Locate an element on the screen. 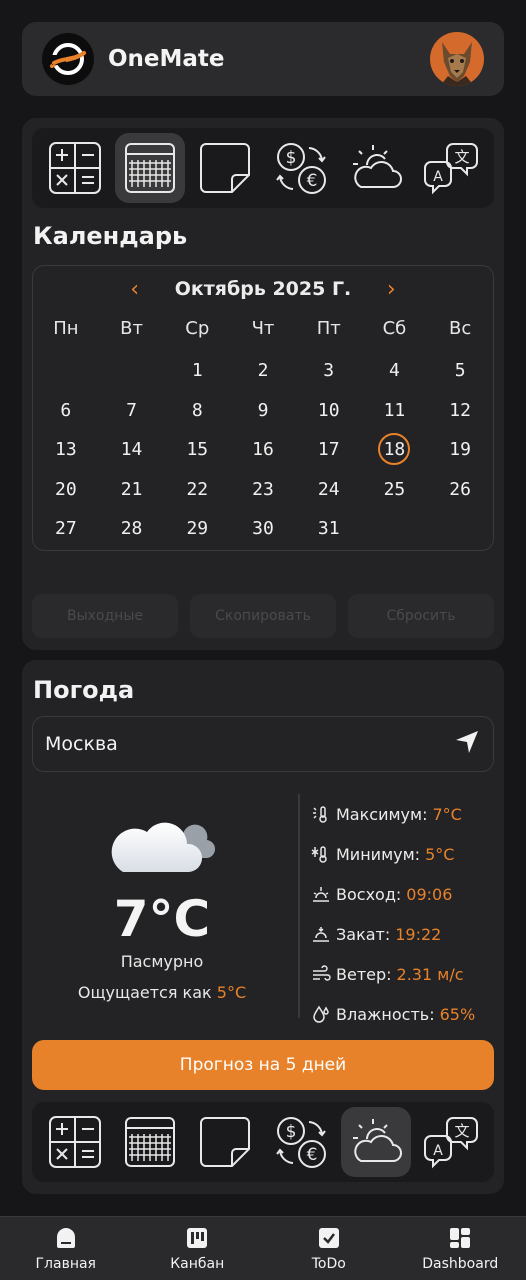 Image resolution: width=526 pixels, height=1280 pixels. calendar-weekdays: Пн Вт Ср Чт Пт Сб Вс is located at coordinates (263, 328).